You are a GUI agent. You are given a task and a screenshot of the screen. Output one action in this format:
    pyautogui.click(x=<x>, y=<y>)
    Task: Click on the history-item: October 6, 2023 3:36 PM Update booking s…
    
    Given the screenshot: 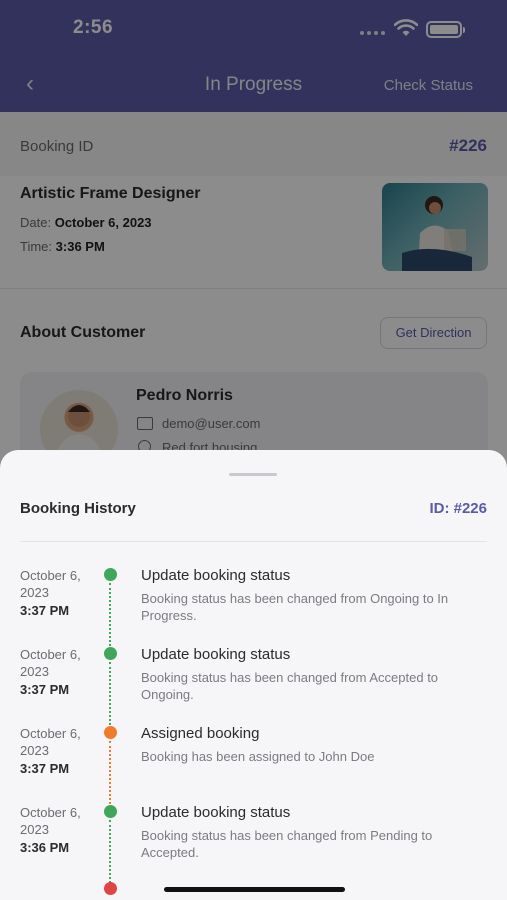 What is the action you would take?
    pyautogui.click(x=253, y=843)
    